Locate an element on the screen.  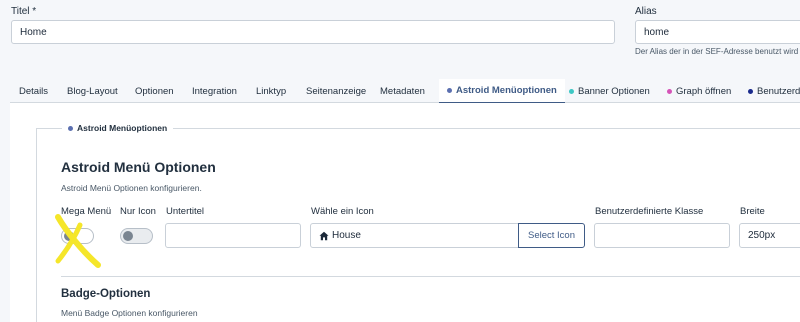
legend-dot-icon is located at coordinates (70, 128).